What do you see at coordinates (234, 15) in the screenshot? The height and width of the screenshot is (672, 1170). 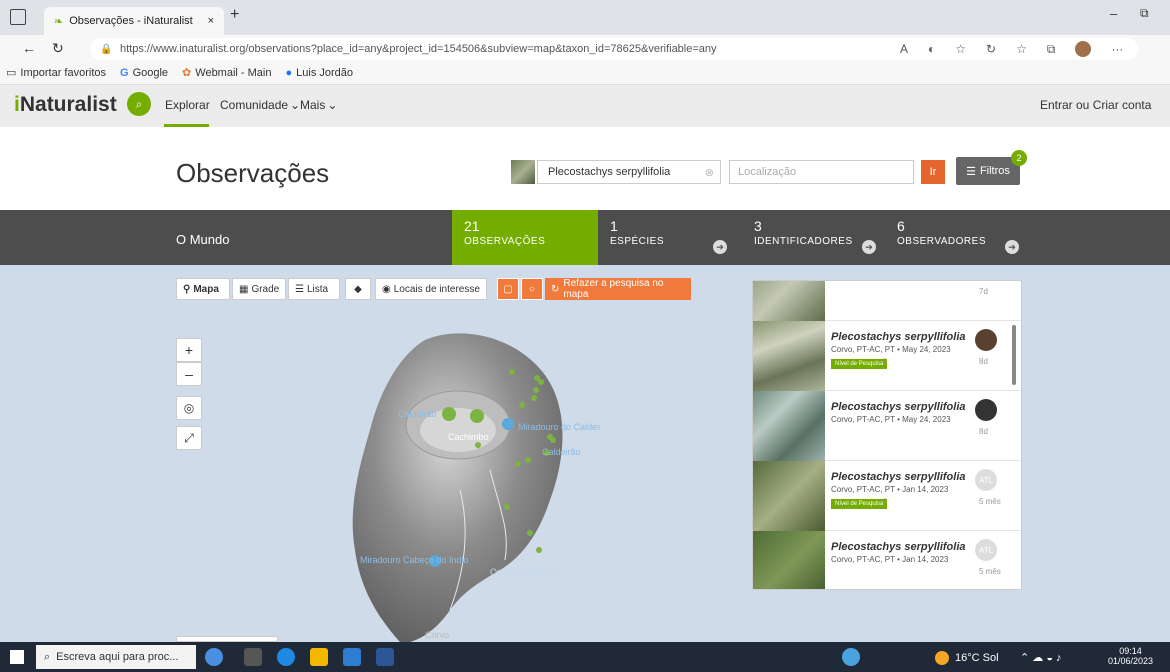 I see `new-tab-icon: +` at bounding box center [234, 15].